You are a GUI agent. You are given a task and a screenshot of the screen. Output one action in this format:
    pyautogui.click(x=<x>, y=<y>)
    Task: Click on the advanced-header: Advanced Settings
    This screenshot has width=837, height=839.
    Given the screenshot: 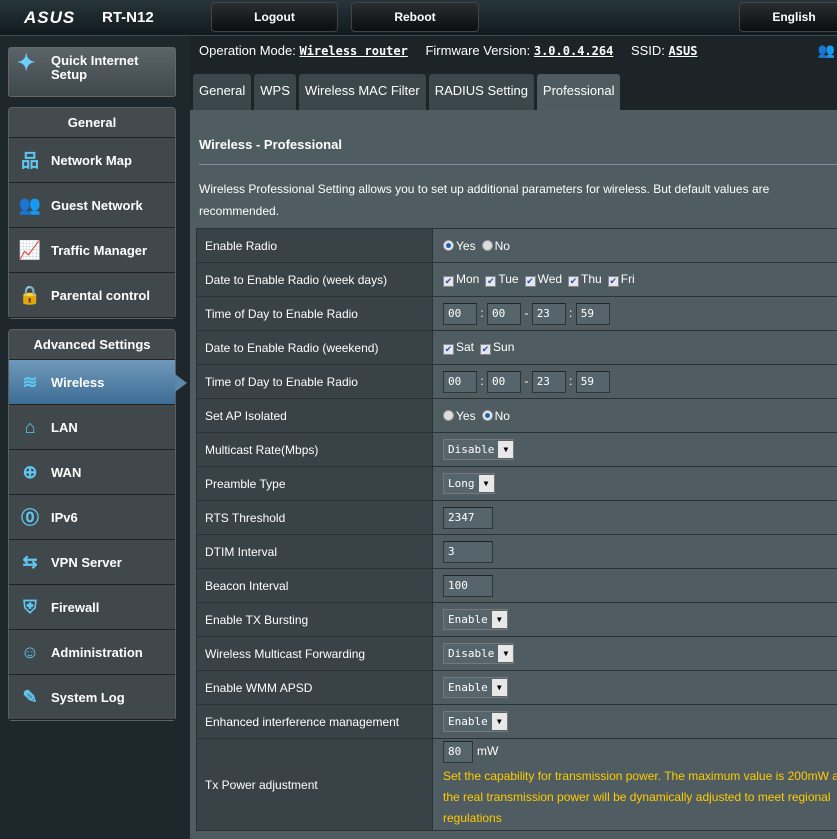 What is the action you would take?
    pyautogui.click(x=92, y=345)
    